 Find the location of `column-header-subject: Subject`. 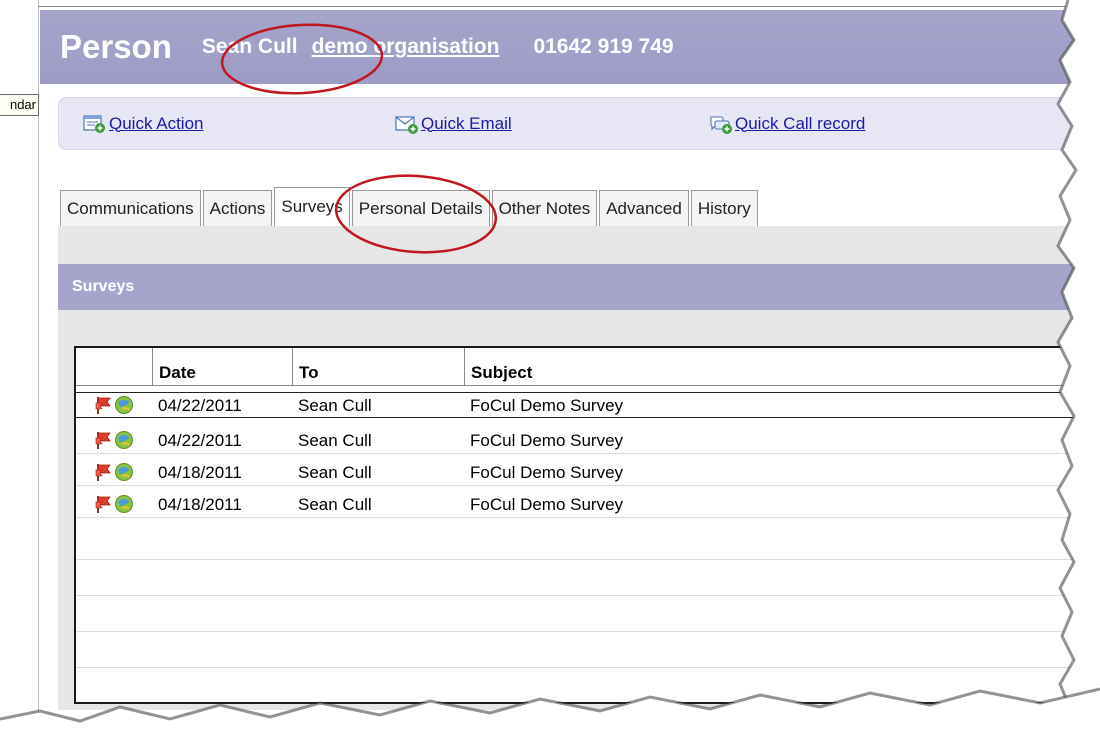

column-header-subject: Subject is located at coordinates (782, 367).